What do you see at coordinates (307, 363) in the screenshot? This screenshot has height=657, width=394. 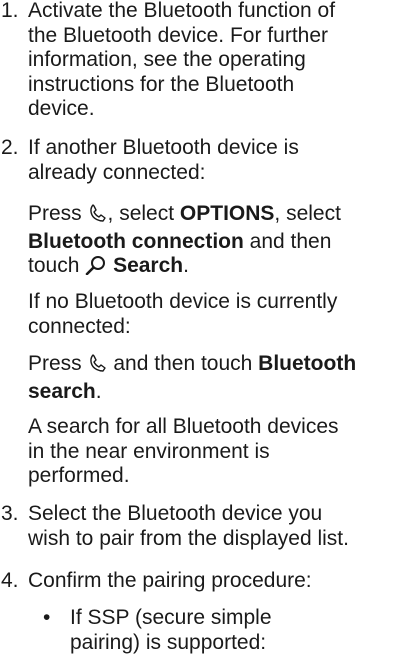 I see `bluetooth-label: Bluetooth` at bounding box center [307, 363].